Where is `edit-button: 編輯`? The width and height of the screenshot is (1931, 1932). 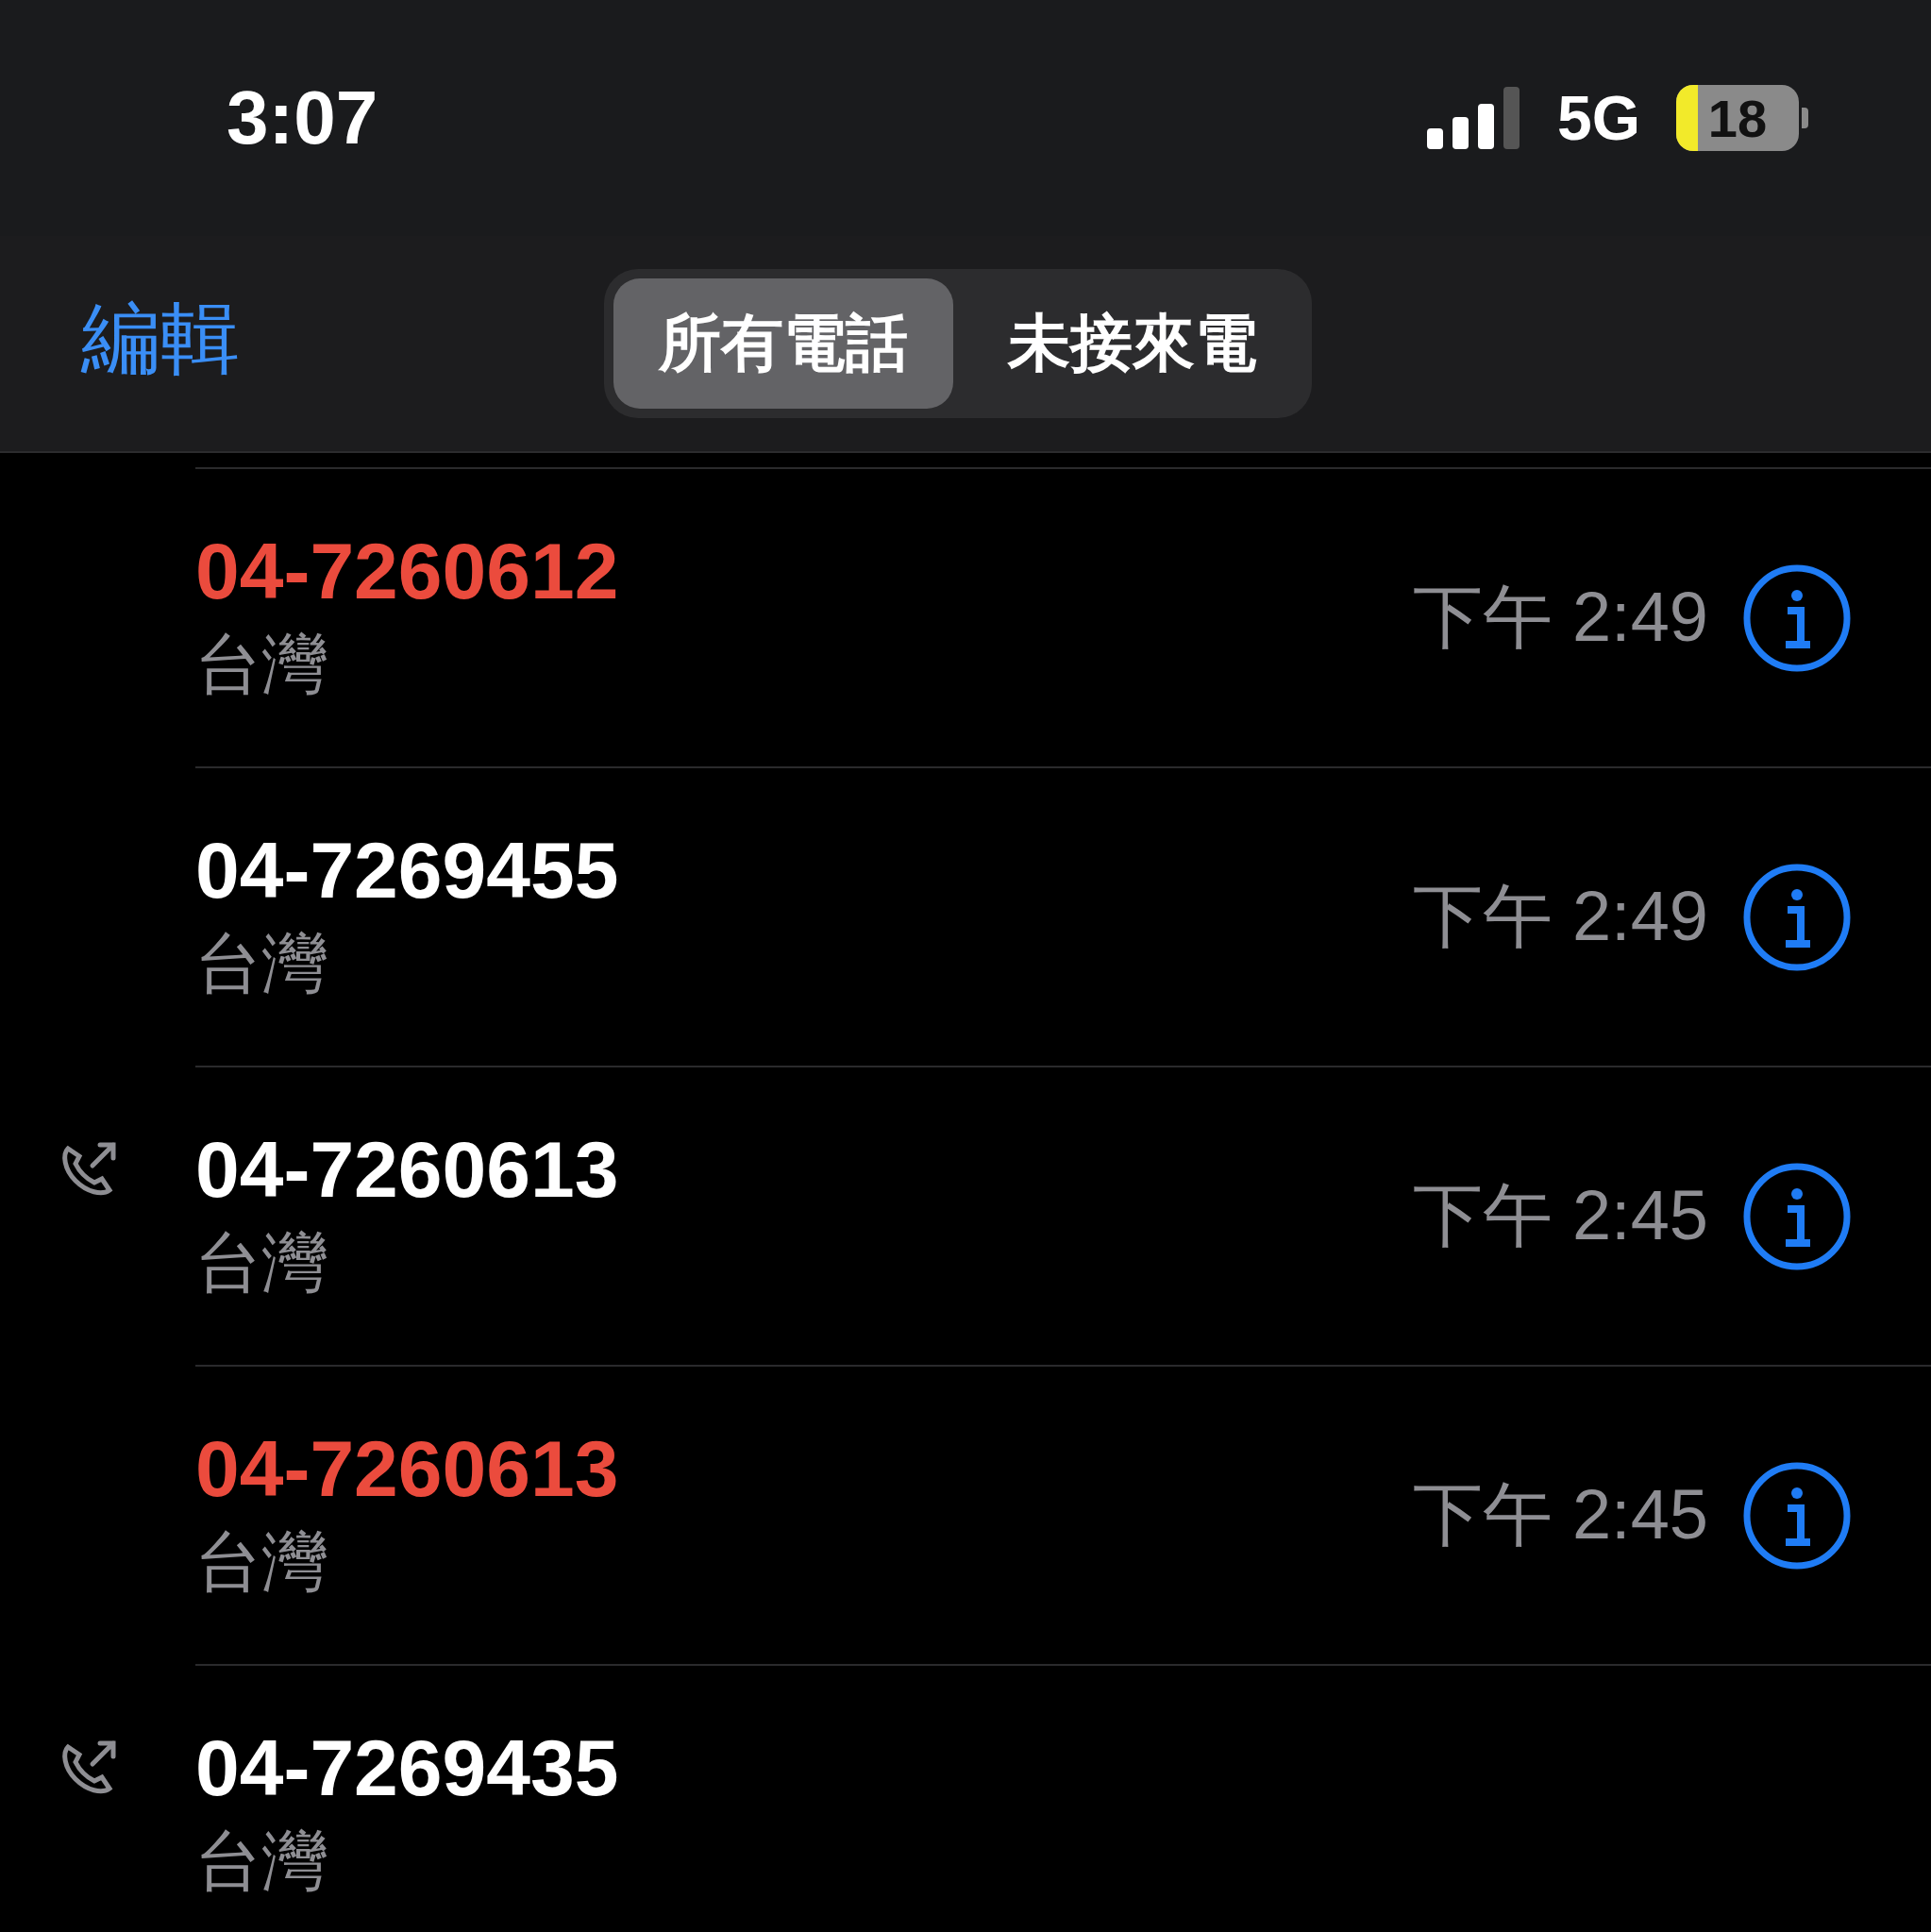
edit-button: 編輯 is located at coordinates (160, 339).